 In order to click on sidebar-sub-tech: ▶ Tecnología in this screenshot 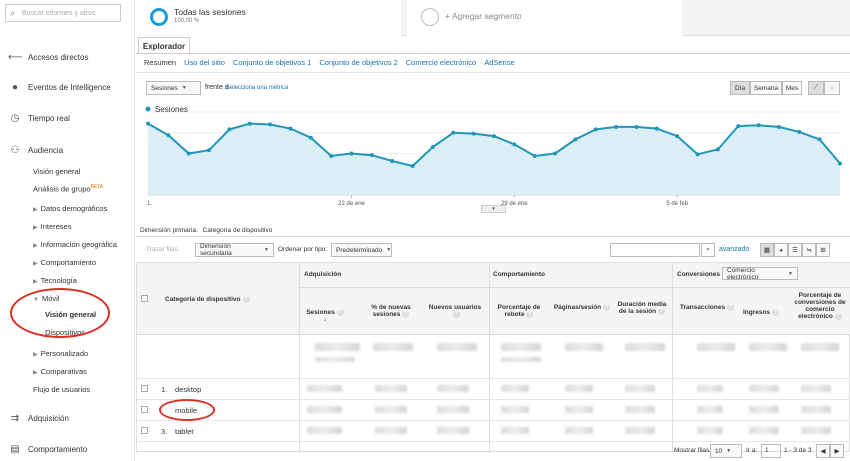, I will do `click(55, 280)`.